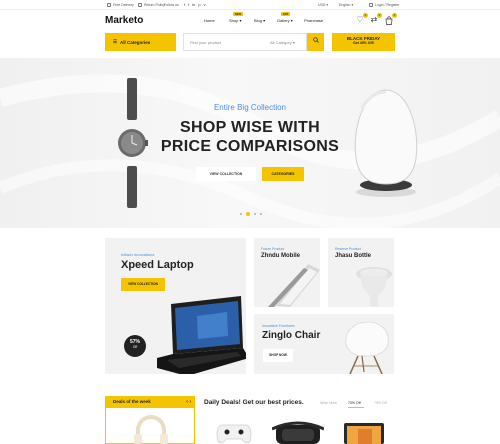  What do you see at coordinates (109, 5) in the screenshot?
I see `truck-icon` at bounding box center [109, 5].